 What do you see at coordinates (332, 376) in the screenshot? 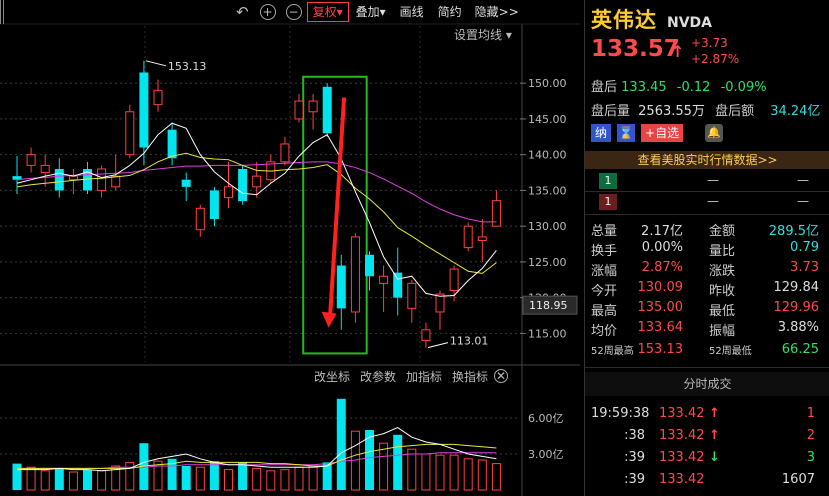
I see `gai-zuobiao-button: 改坐标` at bounding box center [332, 376].